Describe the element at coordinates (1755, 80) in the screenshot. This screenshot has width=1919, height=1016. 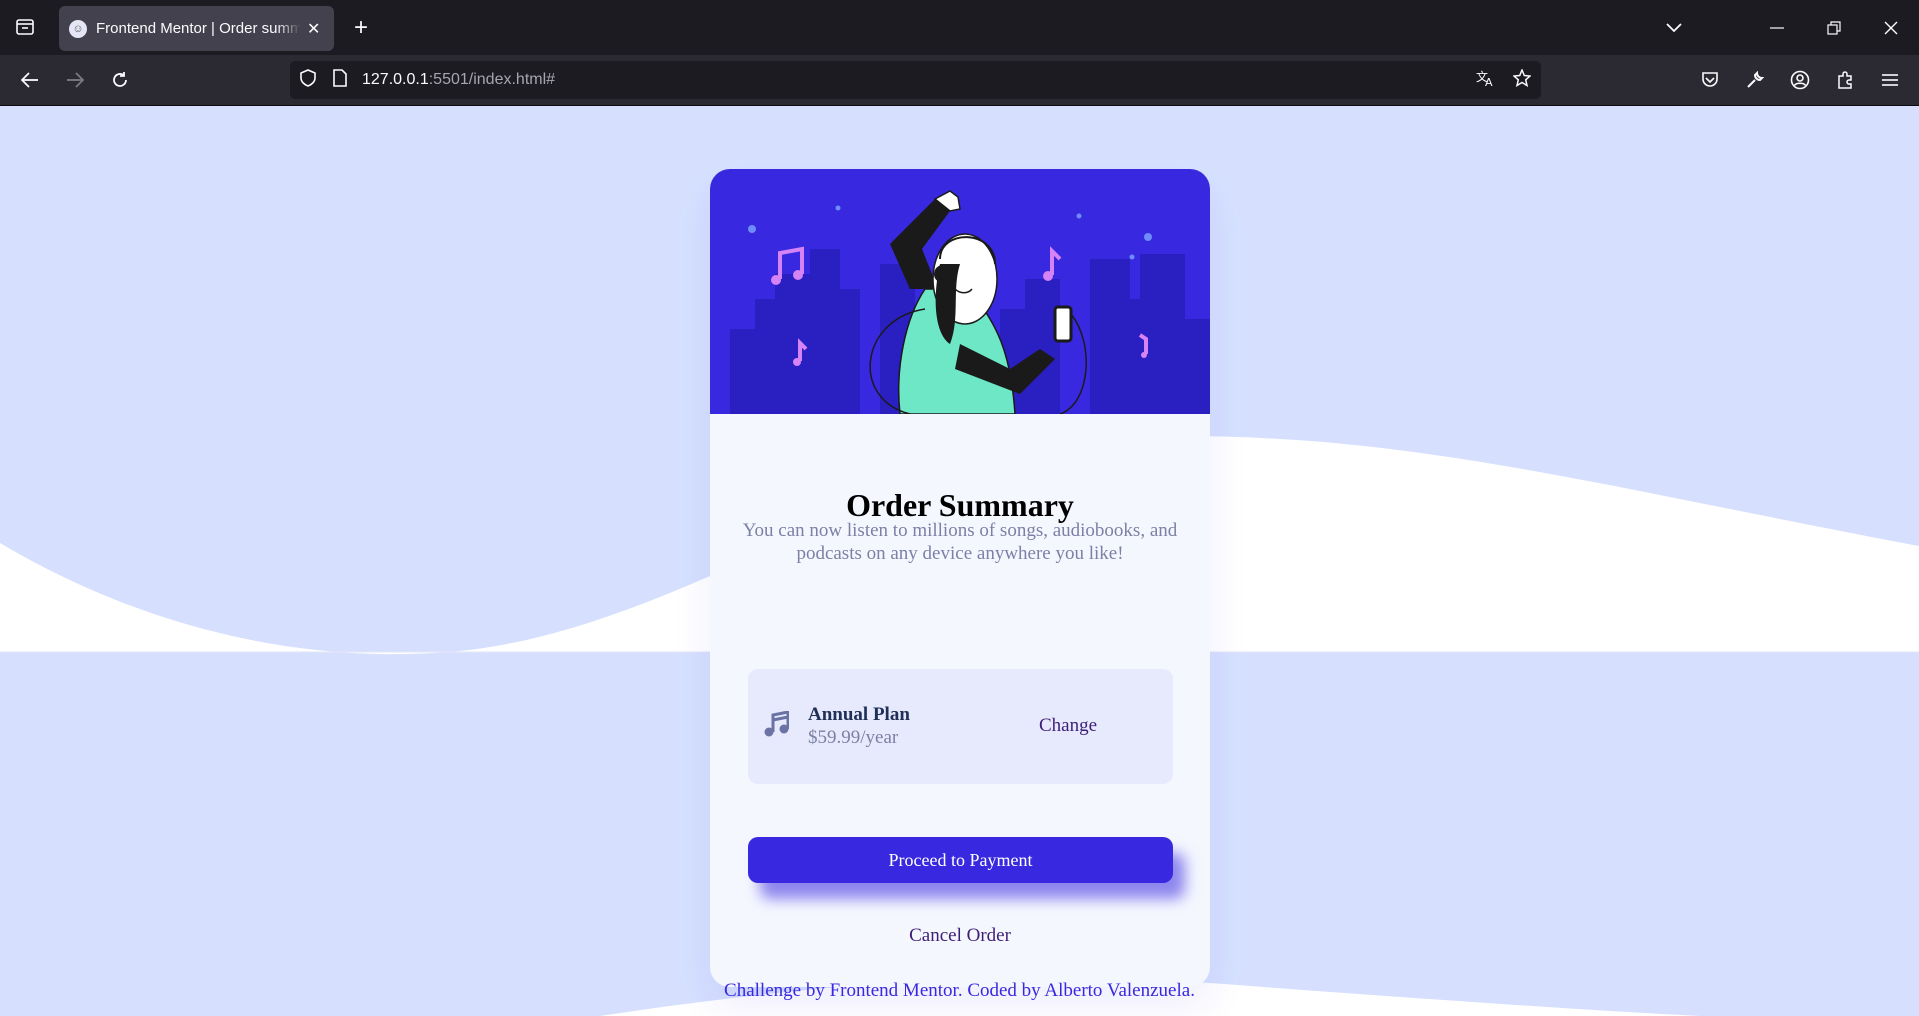
I see `wrench-icon` at that location.